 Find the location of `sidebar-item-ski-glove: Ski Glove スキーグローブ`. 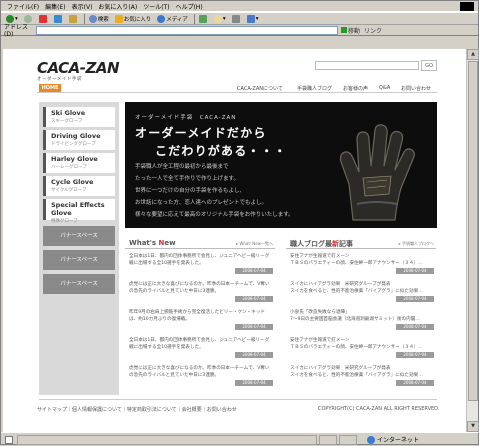

sidebar-item-ski-glove: Ski Glove スキーグローブ is located at coordinates (79, 117).